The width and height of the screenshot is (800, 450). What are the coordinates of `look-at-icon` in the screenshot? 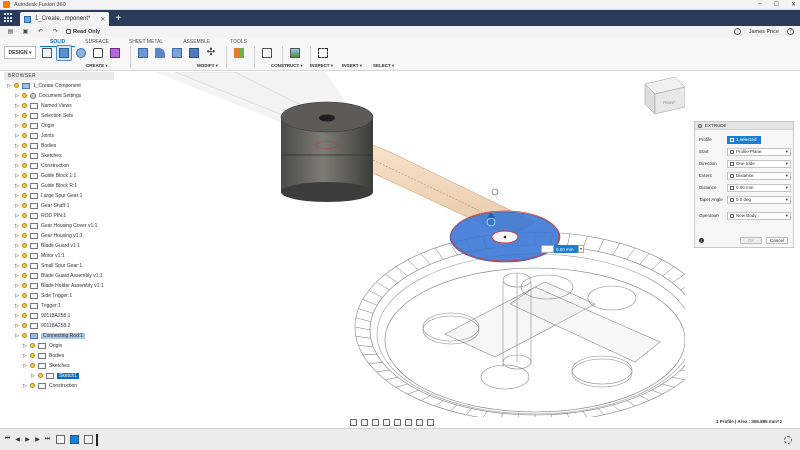 It's located at (364, 422).